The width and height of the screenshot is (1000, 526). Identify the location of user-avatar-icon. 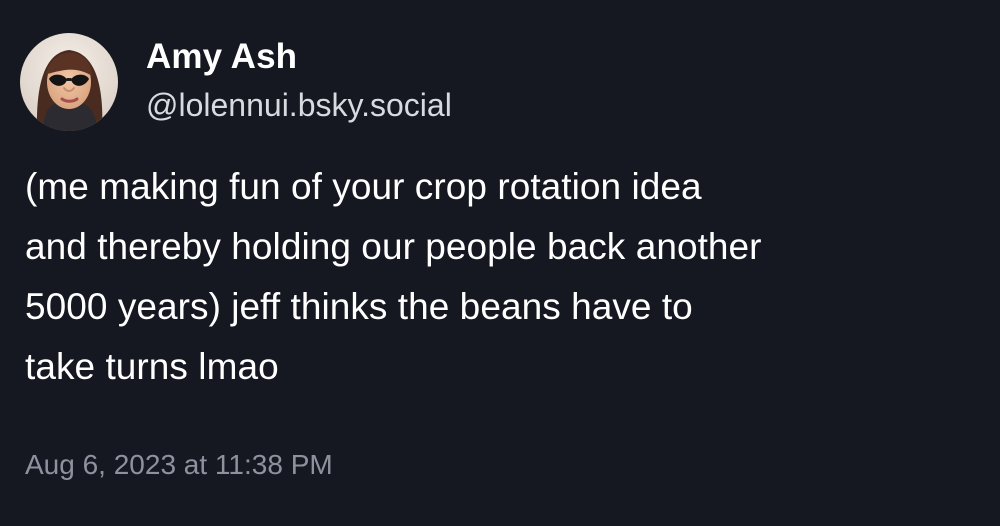
(69, 82).